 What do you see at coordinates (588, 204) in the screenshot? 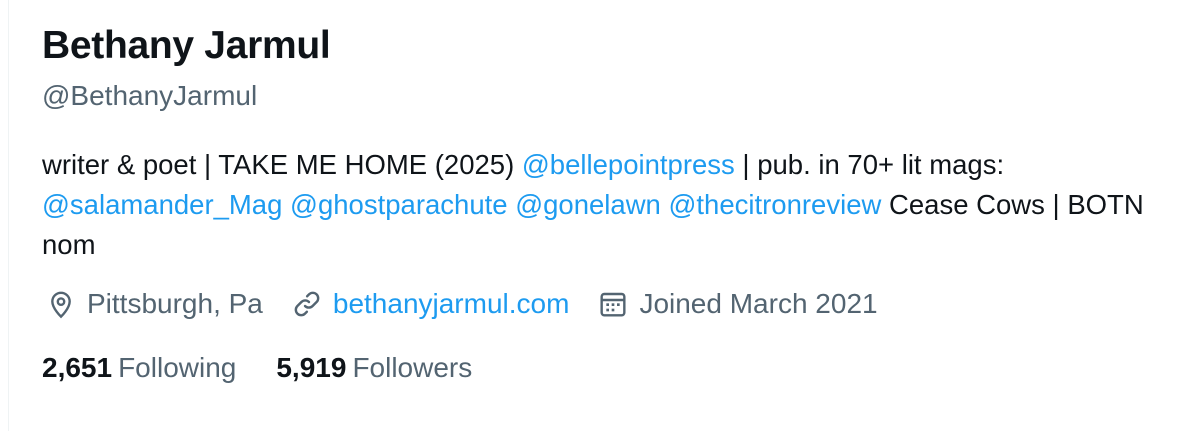
I see `bio-mention-gonelawn: @gonelawn` at bounding box center [588, 204].